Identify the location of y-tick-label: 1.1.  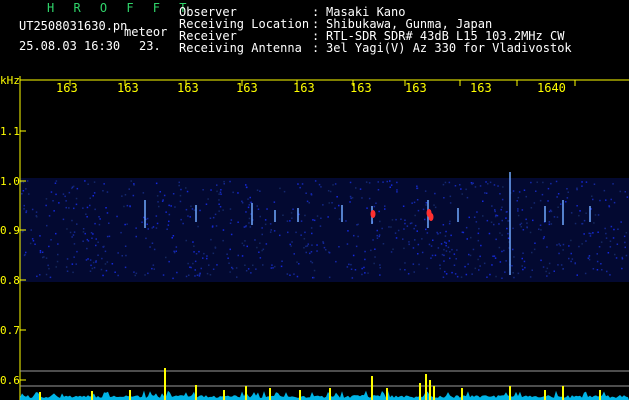
(10, 131).